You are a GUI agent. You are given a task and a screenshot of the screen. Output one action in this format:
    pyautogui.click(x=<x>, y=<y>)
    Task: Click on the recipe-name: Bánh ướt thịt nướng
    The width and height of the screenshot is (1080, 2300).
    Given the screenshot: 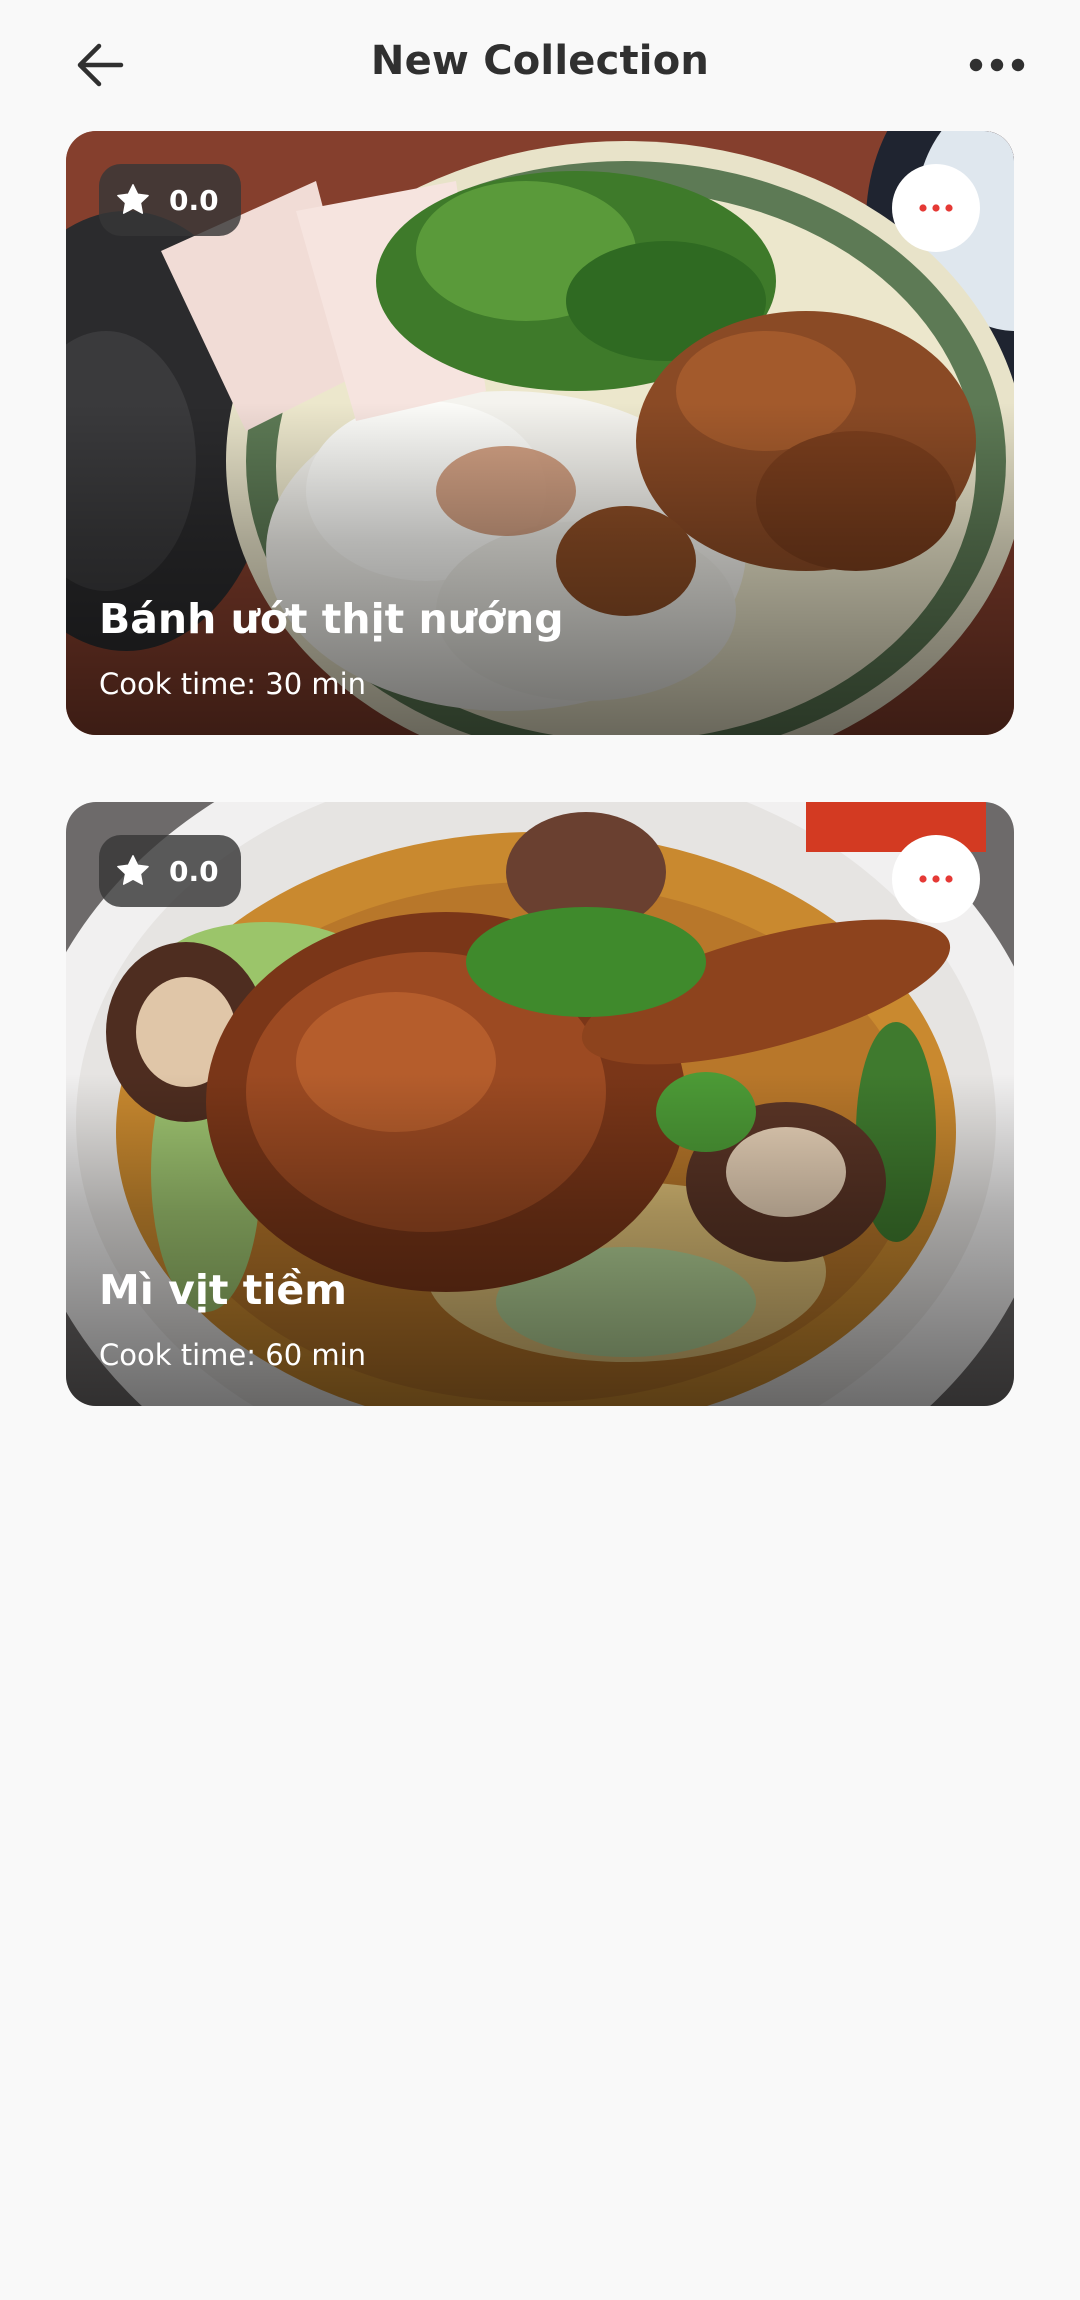 What is the action you would take?
    pyautogui.click(x=331, y=619)
    